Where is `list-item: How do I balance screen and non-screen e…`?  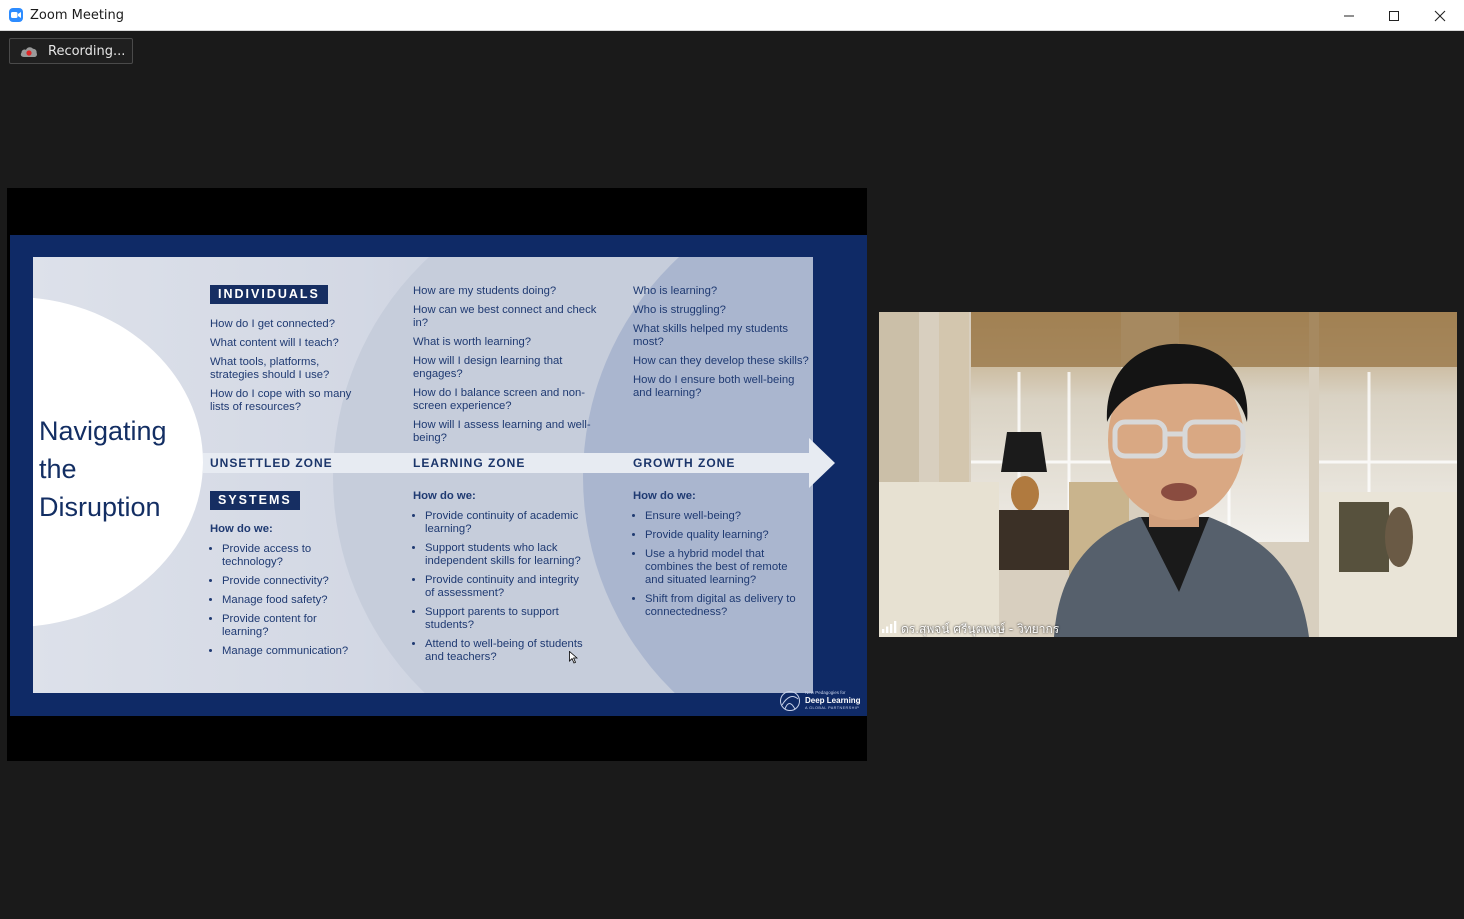
list-item: How do I balance screen and non-screen e… is located at coordinates (499, 399).